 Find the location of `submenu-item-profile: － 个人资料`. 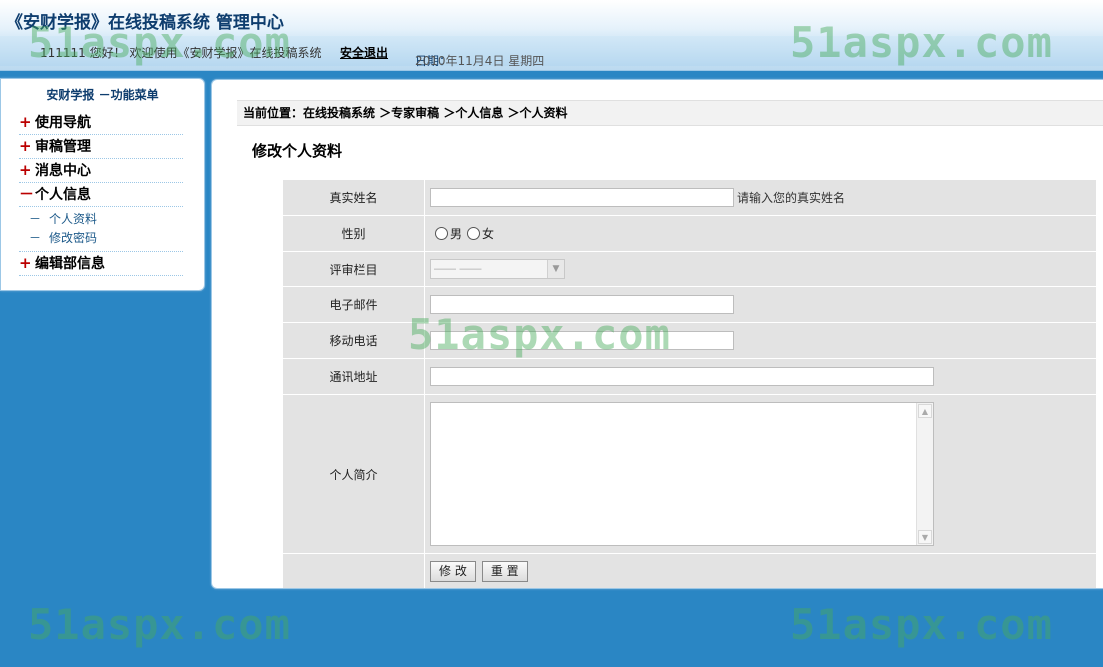

submenu-item-profile: － 个人资料 is located at coordinates (106, 219).